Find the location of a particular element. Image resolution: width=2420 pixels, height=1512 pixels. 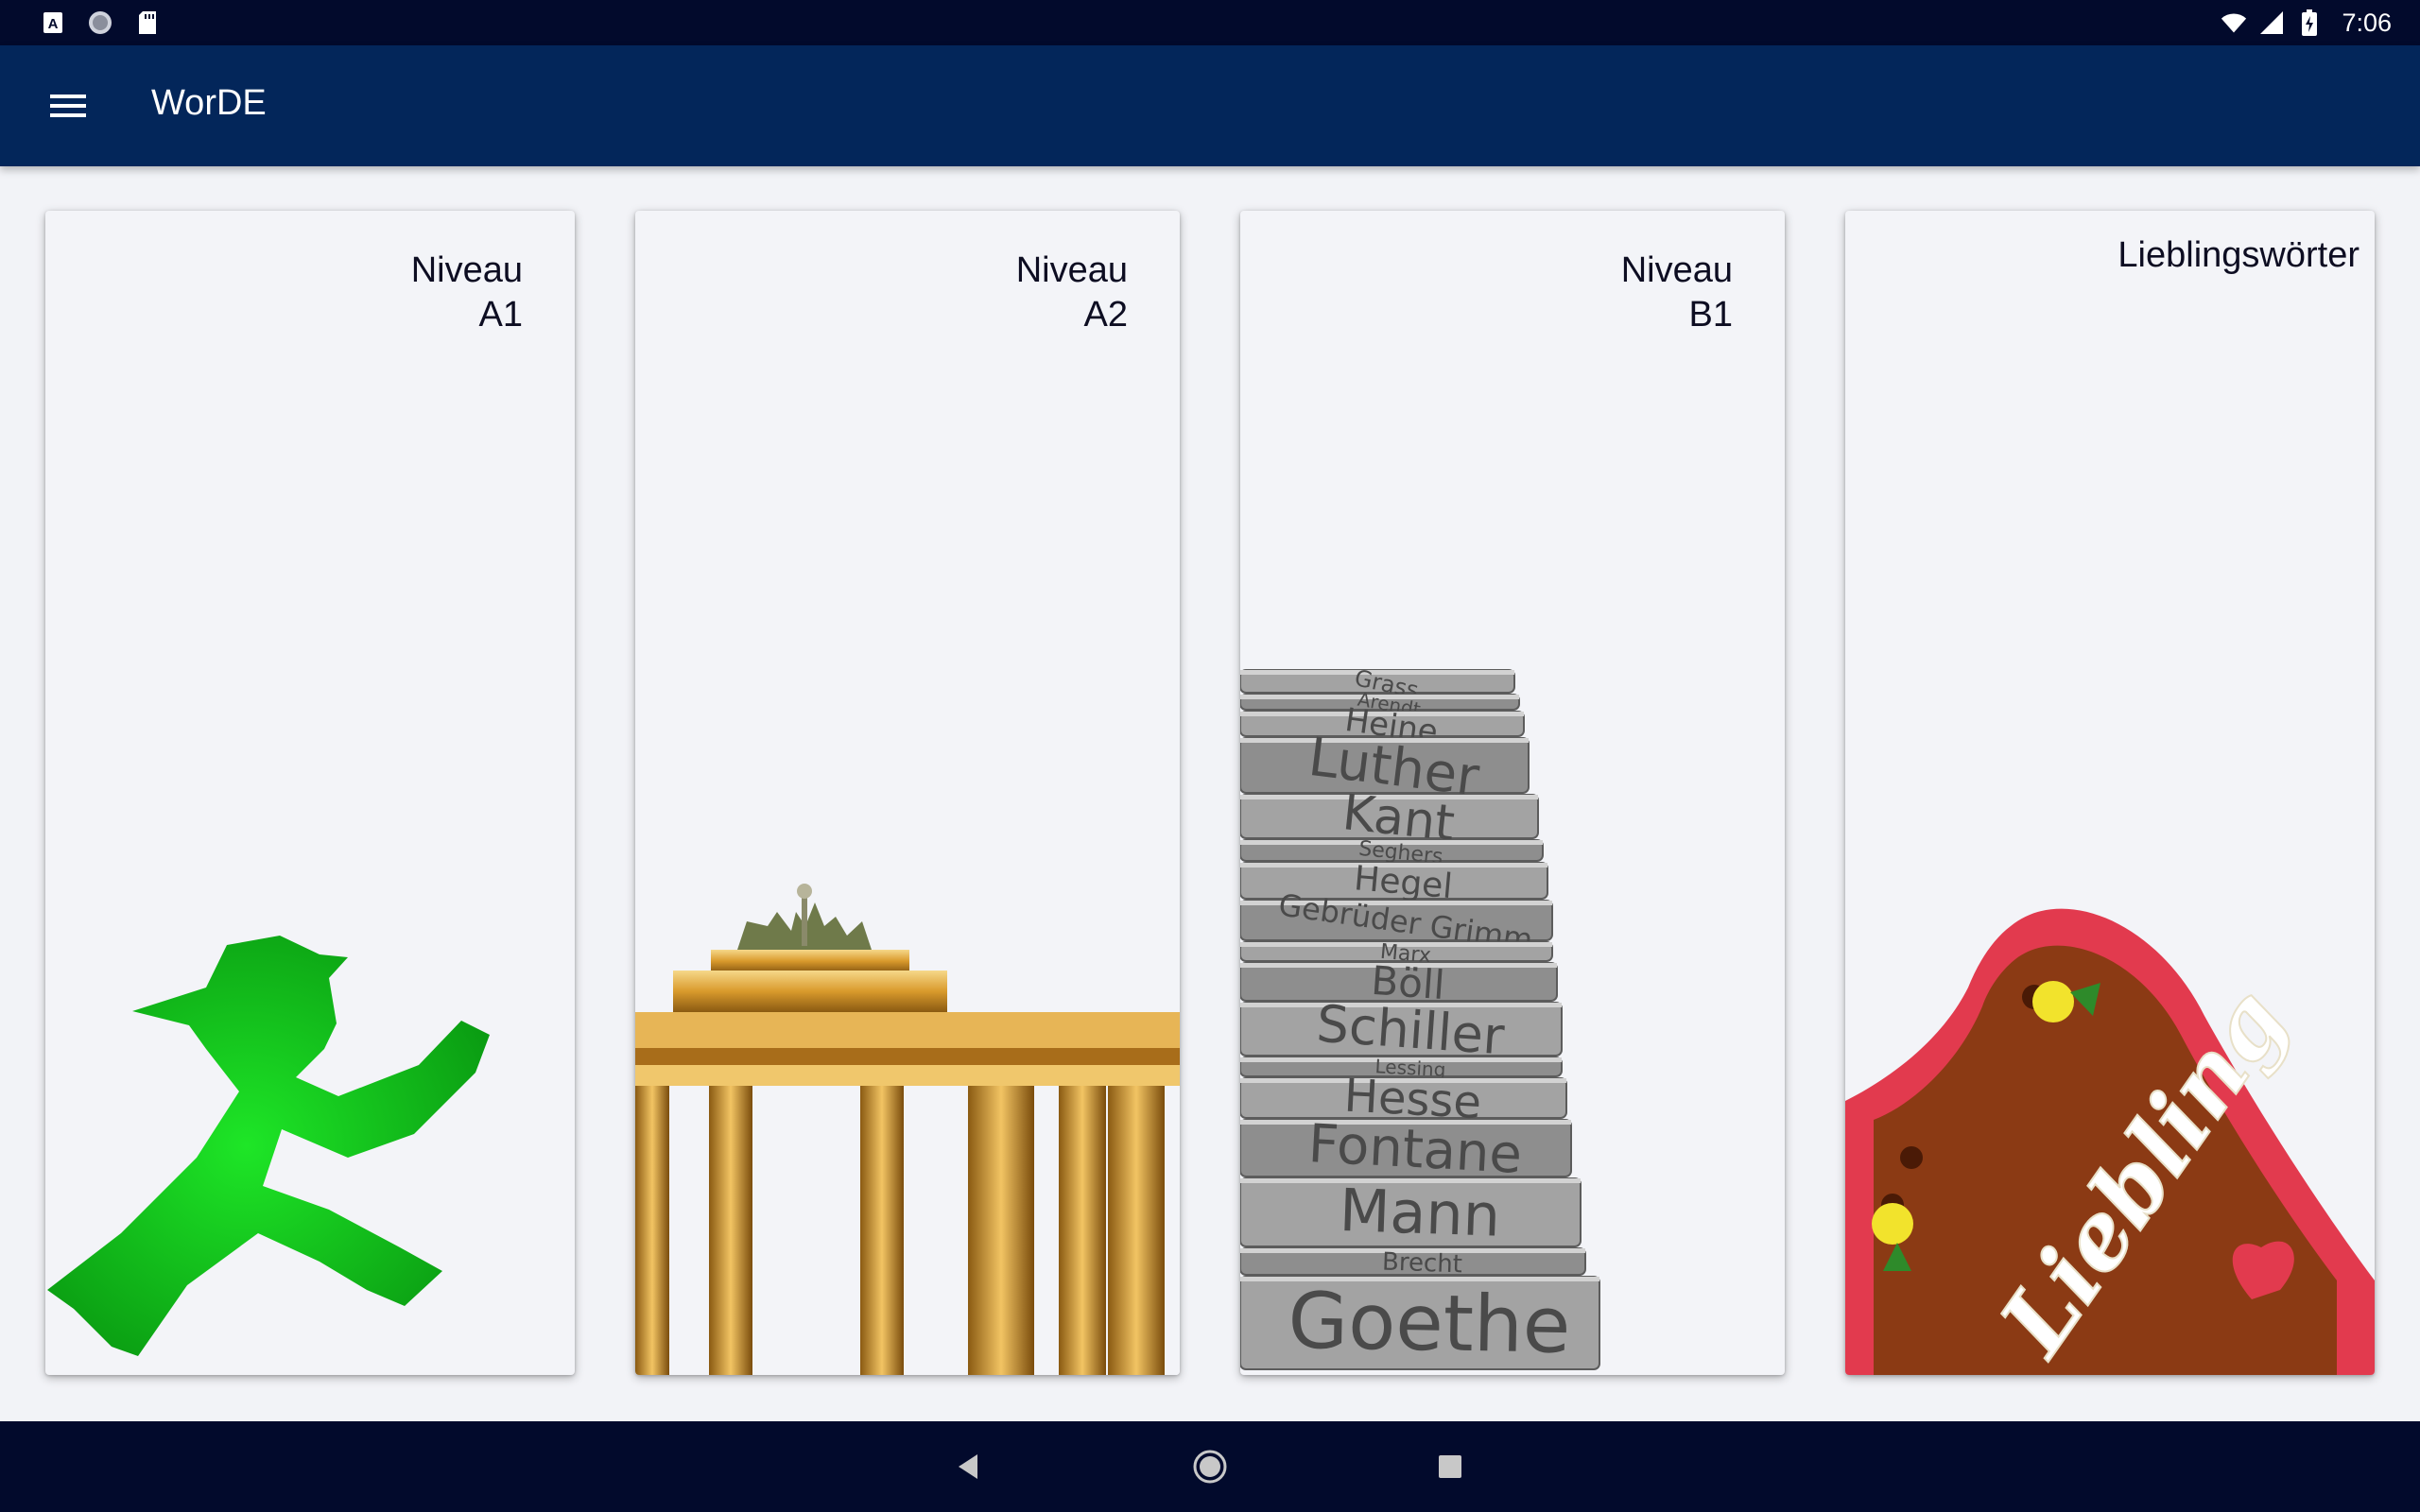

book-spine: Fontane is located at coordinates (1406, 1149).